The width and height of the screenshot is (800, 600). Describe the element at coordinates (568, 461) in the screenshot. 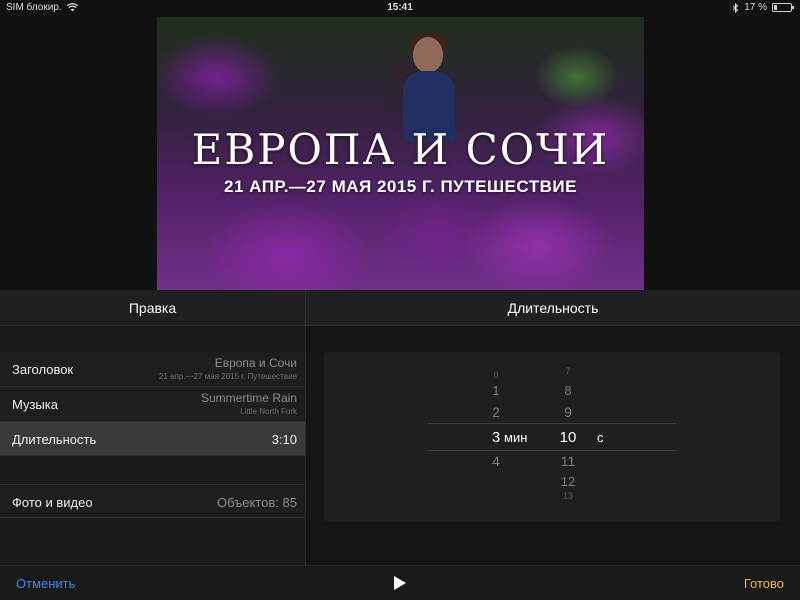

I see `seconds-option: 11` at that location.